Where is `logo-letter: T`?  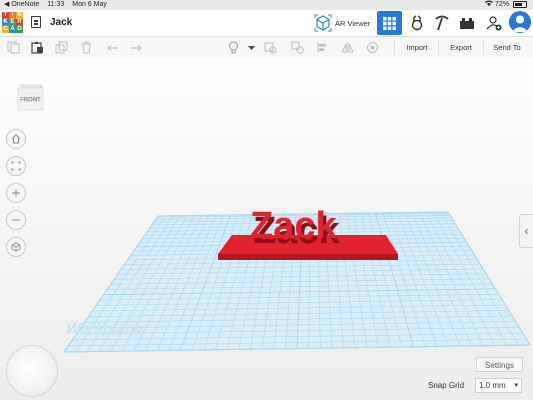 logo-letter: T is located at coordinates (5, 15).